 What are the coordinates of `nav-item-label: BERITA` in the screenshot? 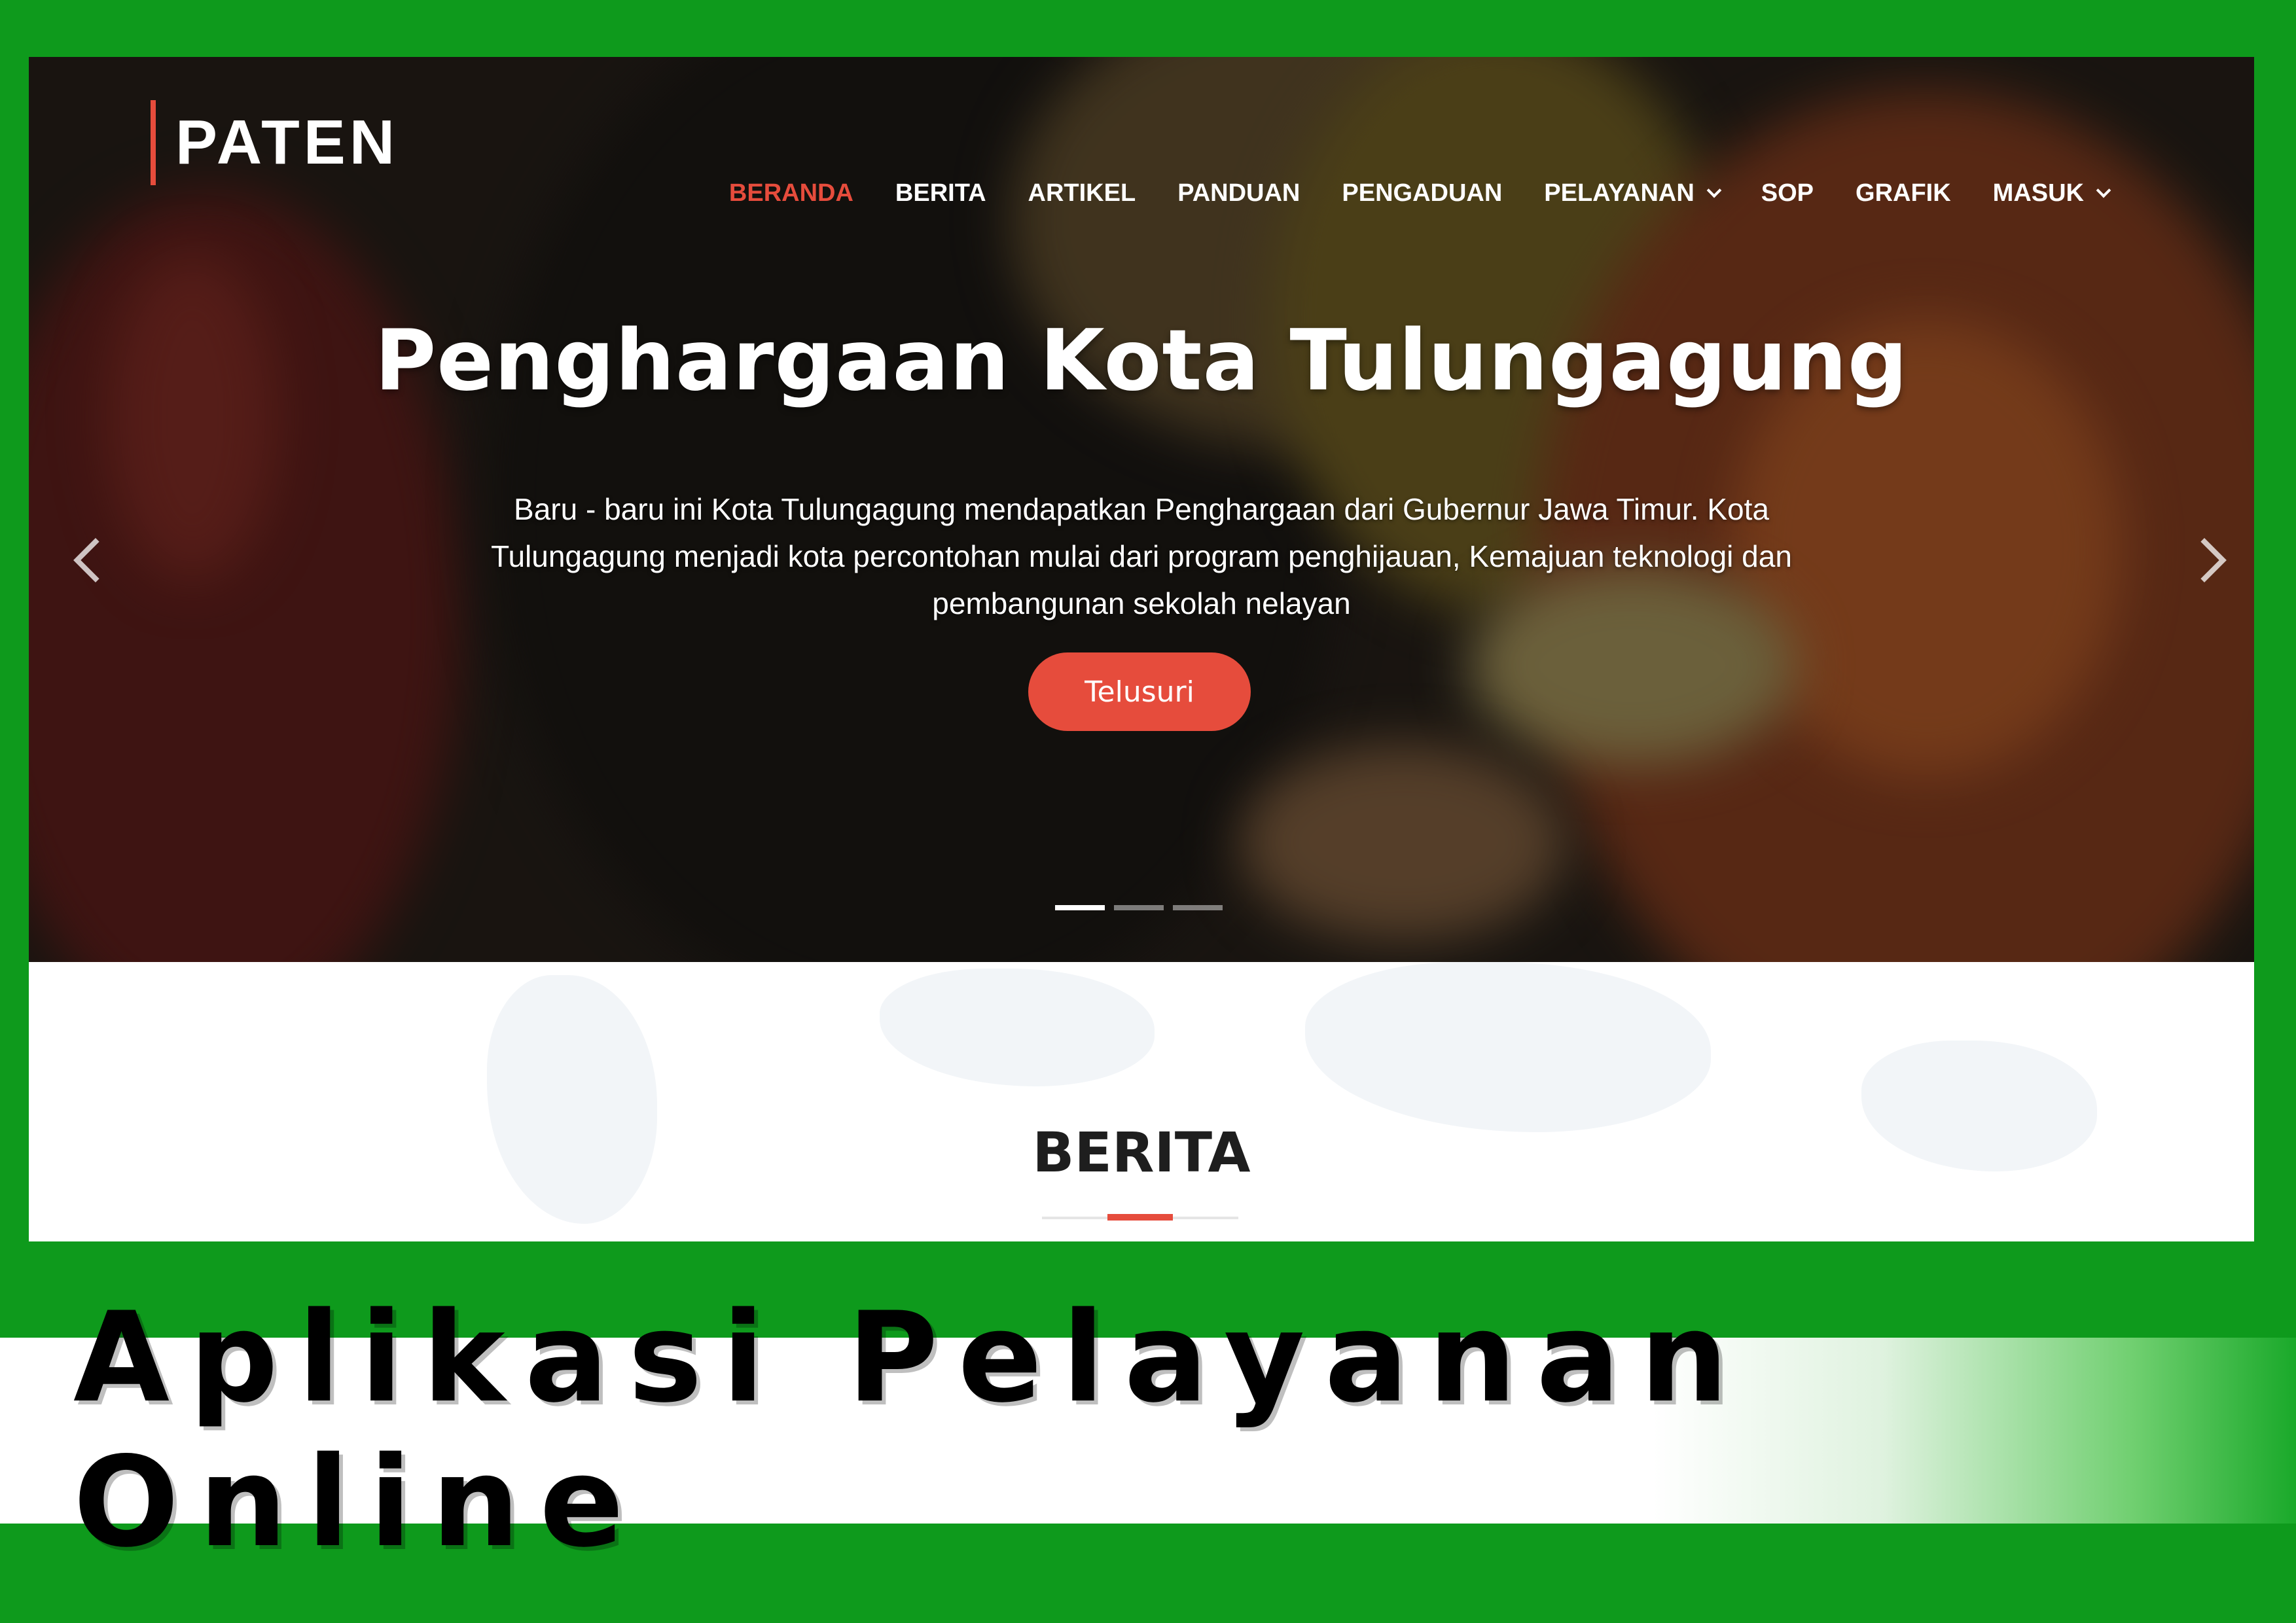 It's located at (940, 193).